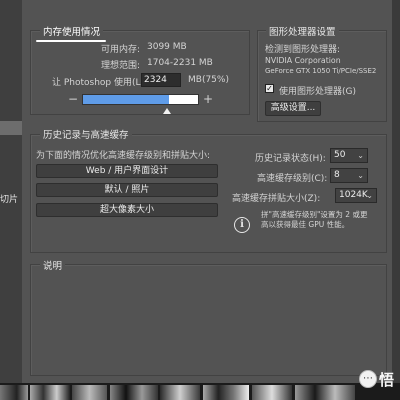  I want to click on left-sidebar-selected-item, so click(11, 128).